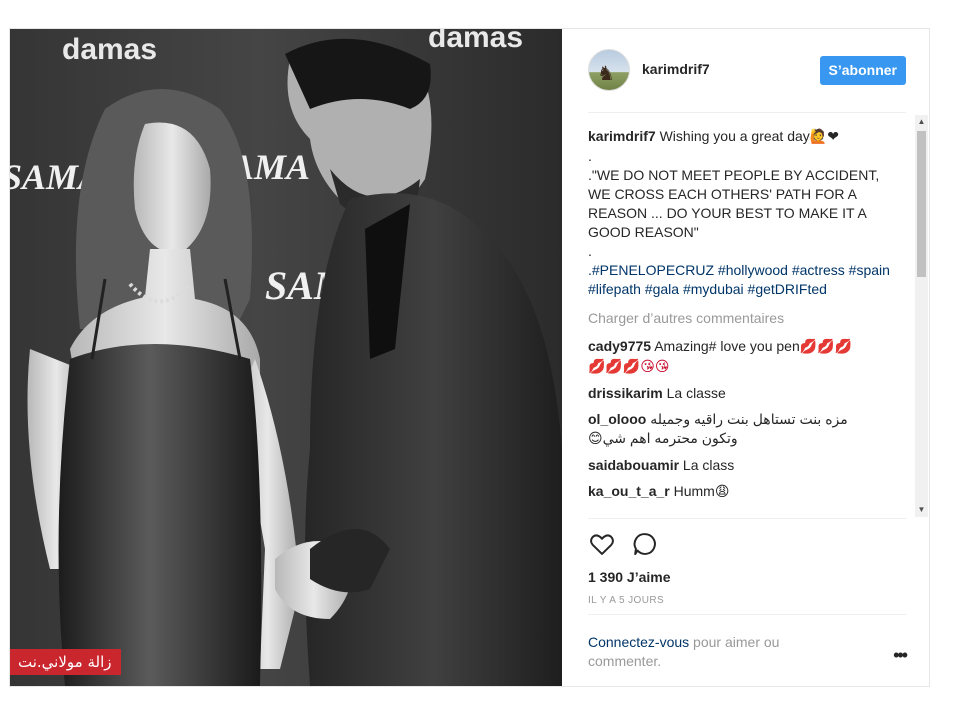 This screenshot has height=715, width=958. I want to click on watermark-badge: زالة مولاني.نت, so click(66, 662).